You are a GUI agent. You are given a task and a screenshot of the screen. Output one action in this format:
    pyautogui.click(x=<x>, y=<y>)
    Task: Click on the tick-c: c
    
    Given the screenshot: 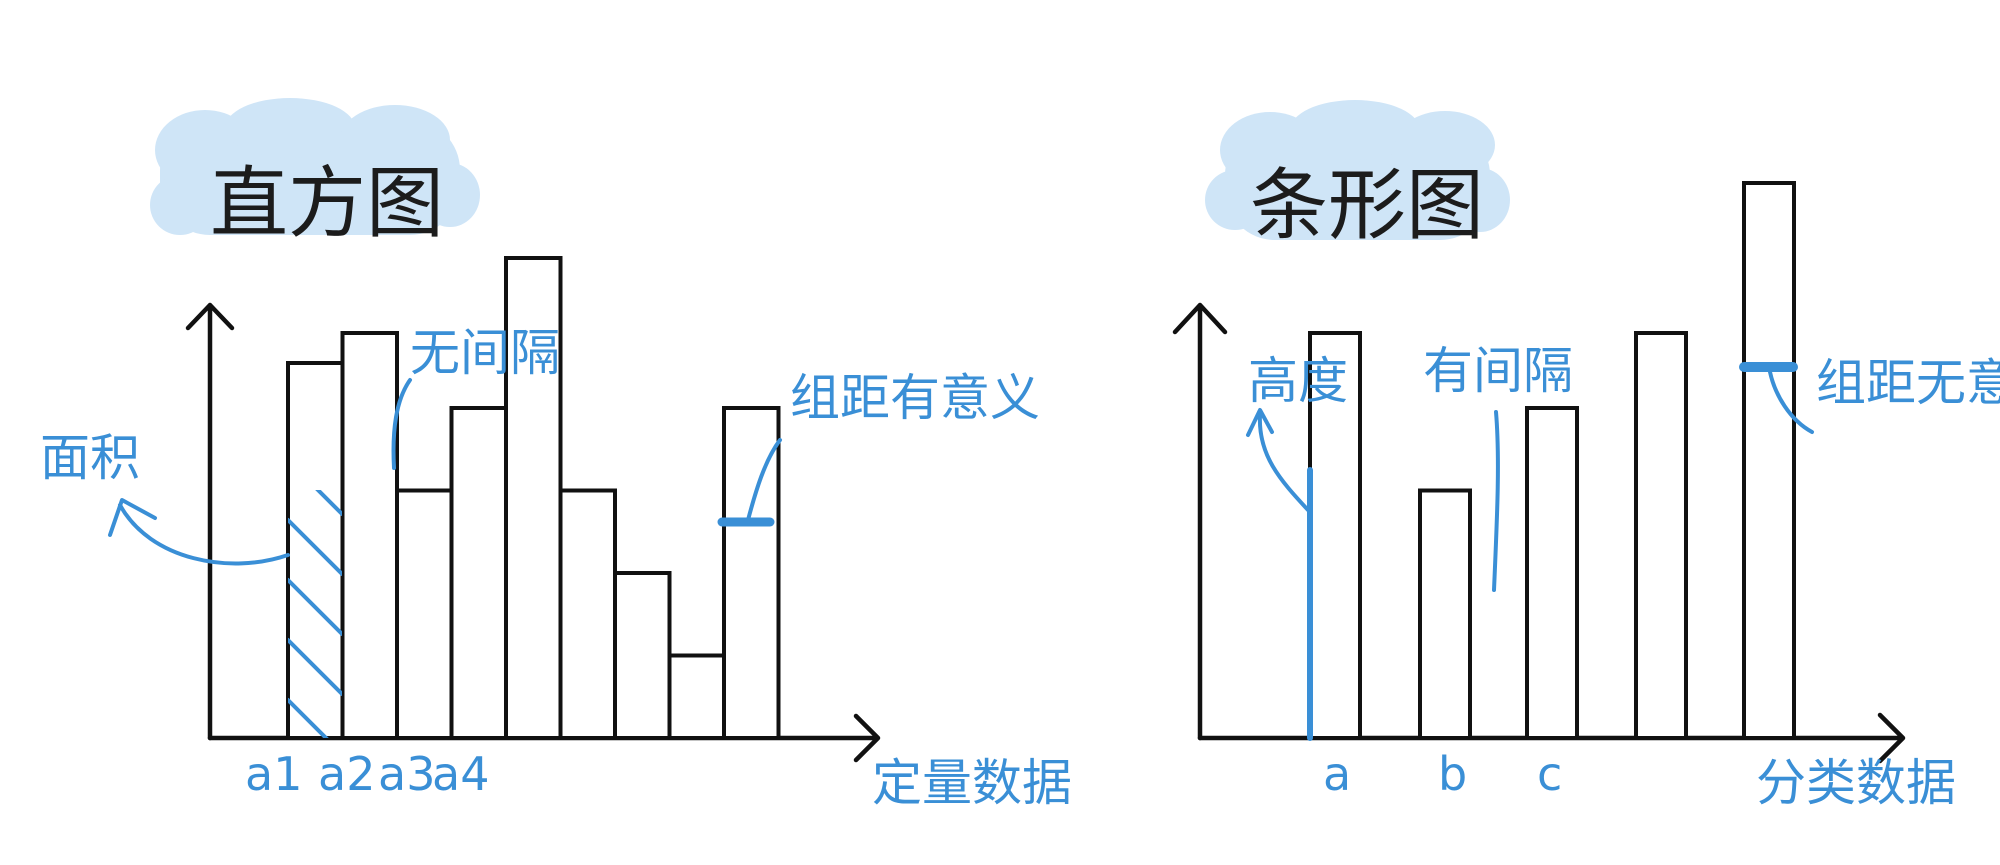 What is the action you would take?
    pyautogui.click(x=1549, y=774)
    